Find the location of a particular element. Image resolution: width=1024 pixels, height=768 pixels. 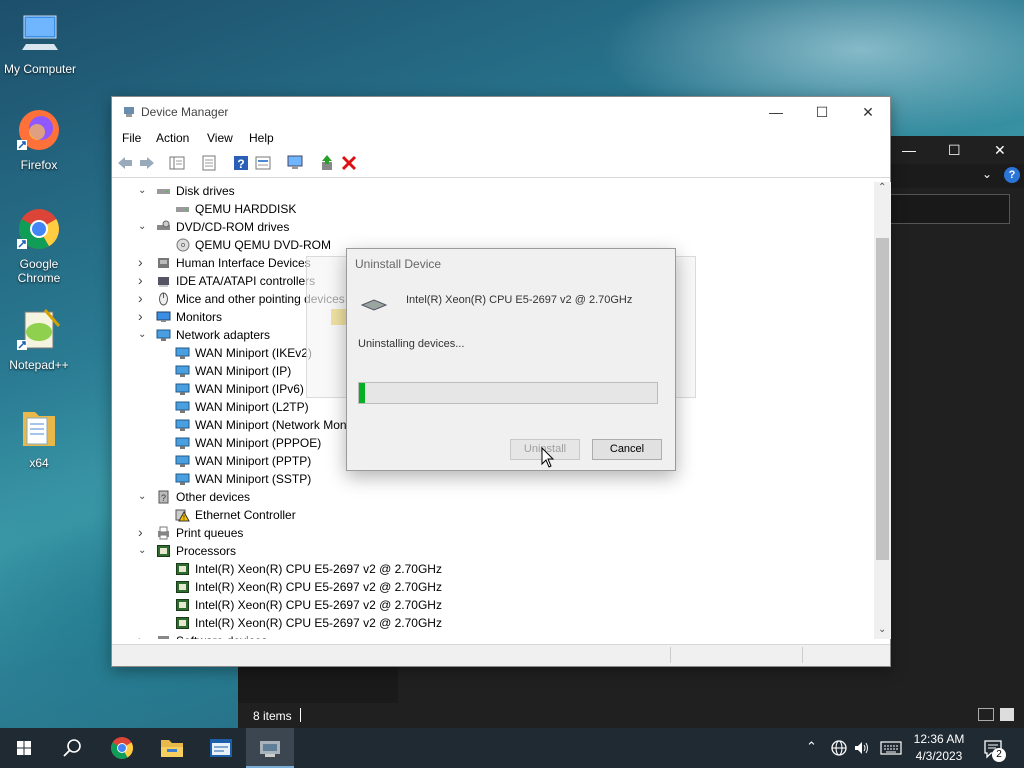

taskbar-chrome is located at coordinates (122, 748).